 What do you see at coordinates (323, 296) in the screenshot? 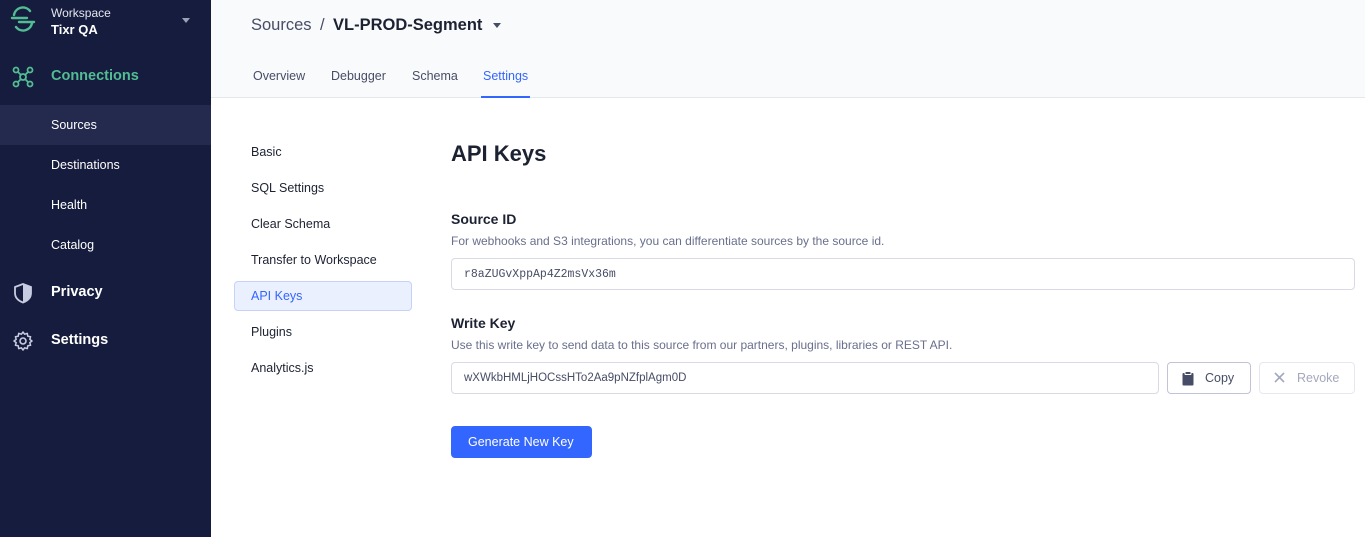
I see `settings-menu-api-keys: API Keys` at bounding box center [323, 296].